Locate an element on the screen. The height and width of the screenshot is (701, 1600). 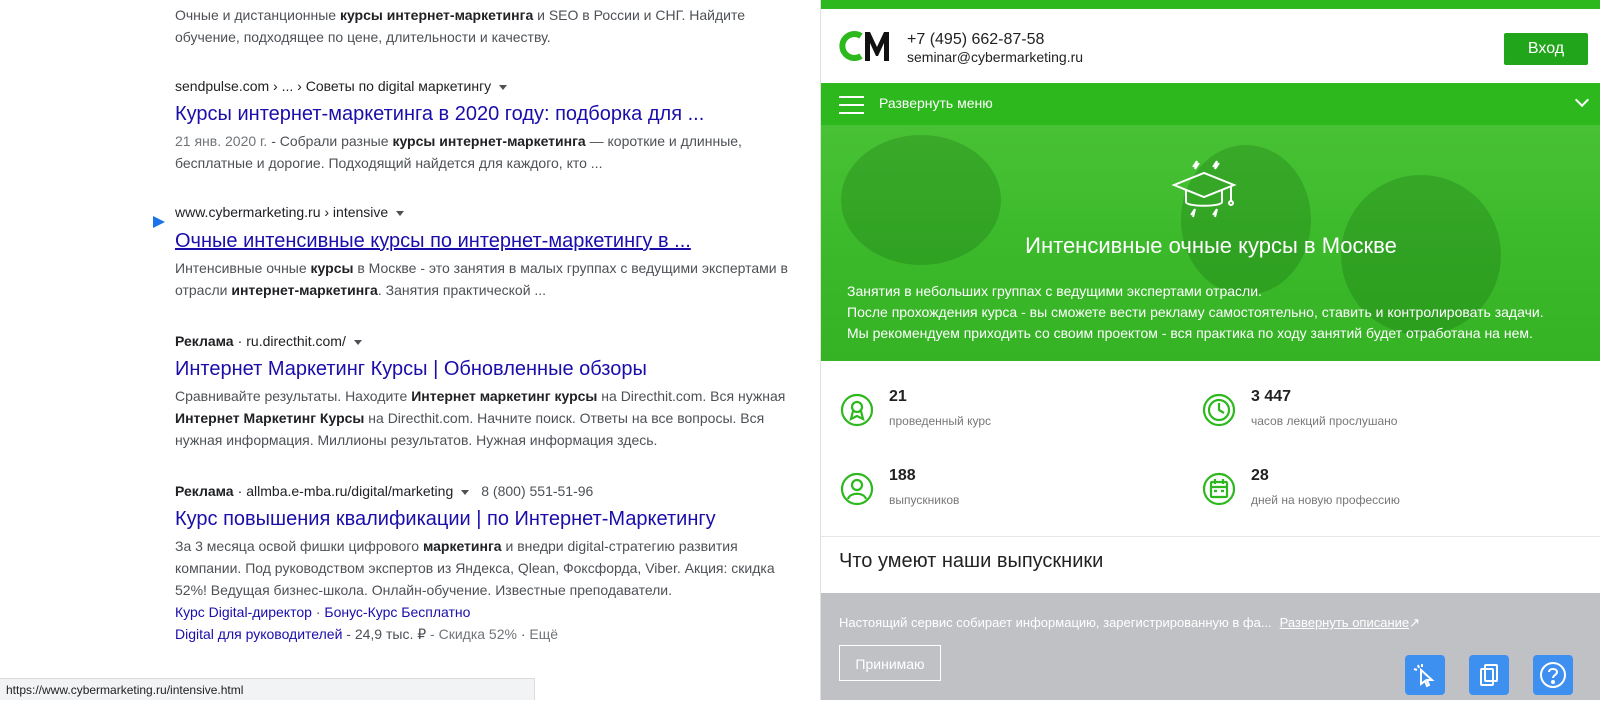
more-sitelinks: Ещё is located at coordinates (543, 634).